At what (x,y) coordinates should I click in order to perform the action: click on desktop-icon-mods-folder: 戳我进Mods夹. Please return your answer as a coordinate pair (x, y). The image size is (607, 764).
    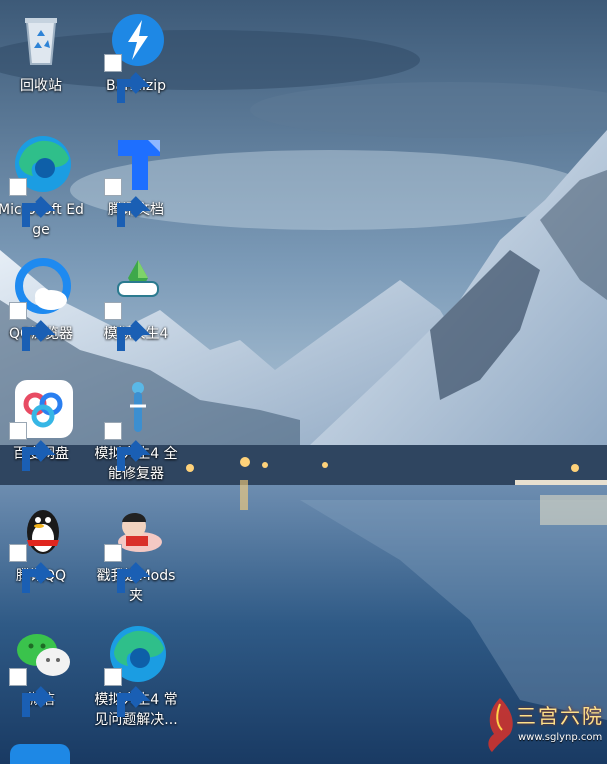
    Looking at the image, I should click on (136, 549).